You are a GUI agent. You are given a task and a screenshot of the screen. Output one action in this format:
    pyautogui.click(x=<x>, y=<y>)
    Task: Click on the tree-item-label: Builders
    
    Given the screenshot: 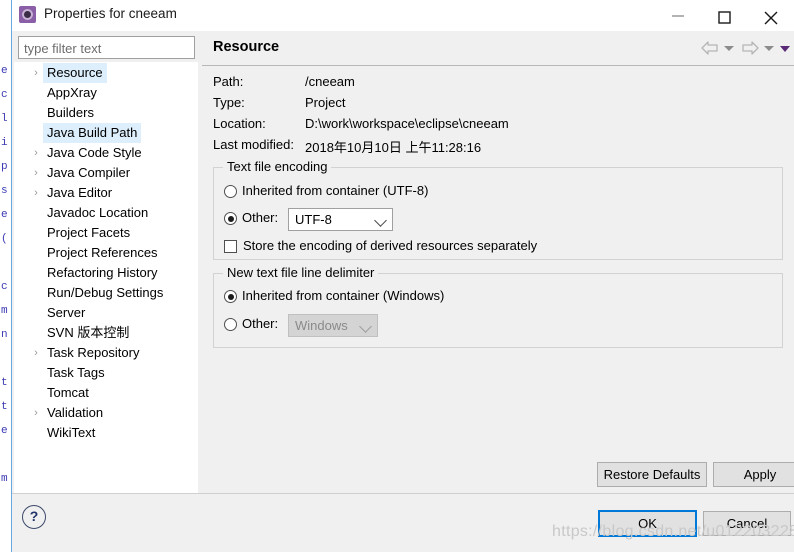 What is the action you would take?
    pyautogui.click(x=70, y=112)
    